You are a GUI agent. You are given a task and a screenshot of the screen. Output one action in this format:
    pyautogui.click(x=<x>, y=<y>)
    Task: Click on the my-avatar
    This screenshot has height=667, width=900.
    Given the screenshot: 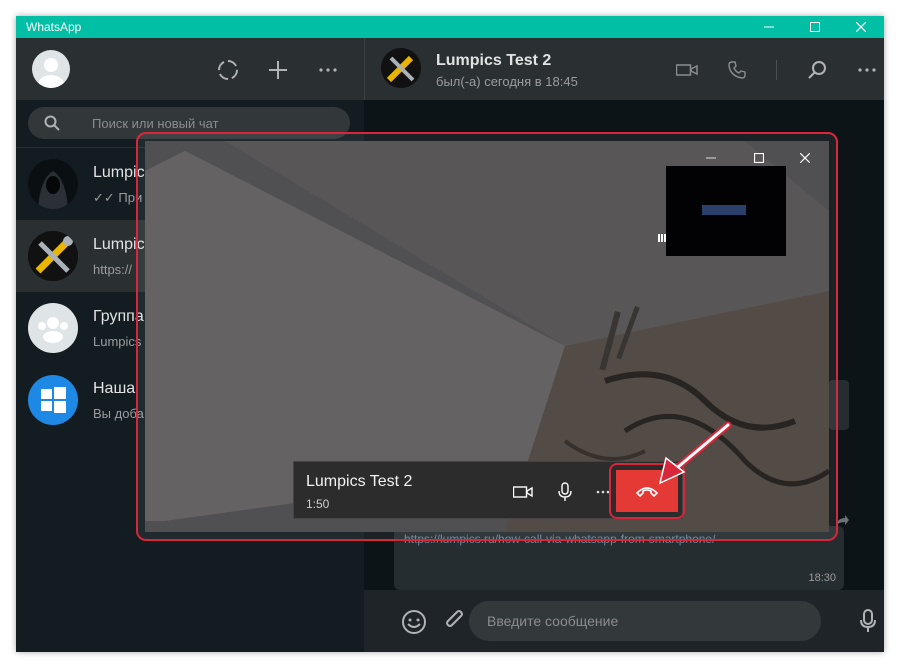 What is the action you would take?
    pyautogui.click(x=51, y=69)
    